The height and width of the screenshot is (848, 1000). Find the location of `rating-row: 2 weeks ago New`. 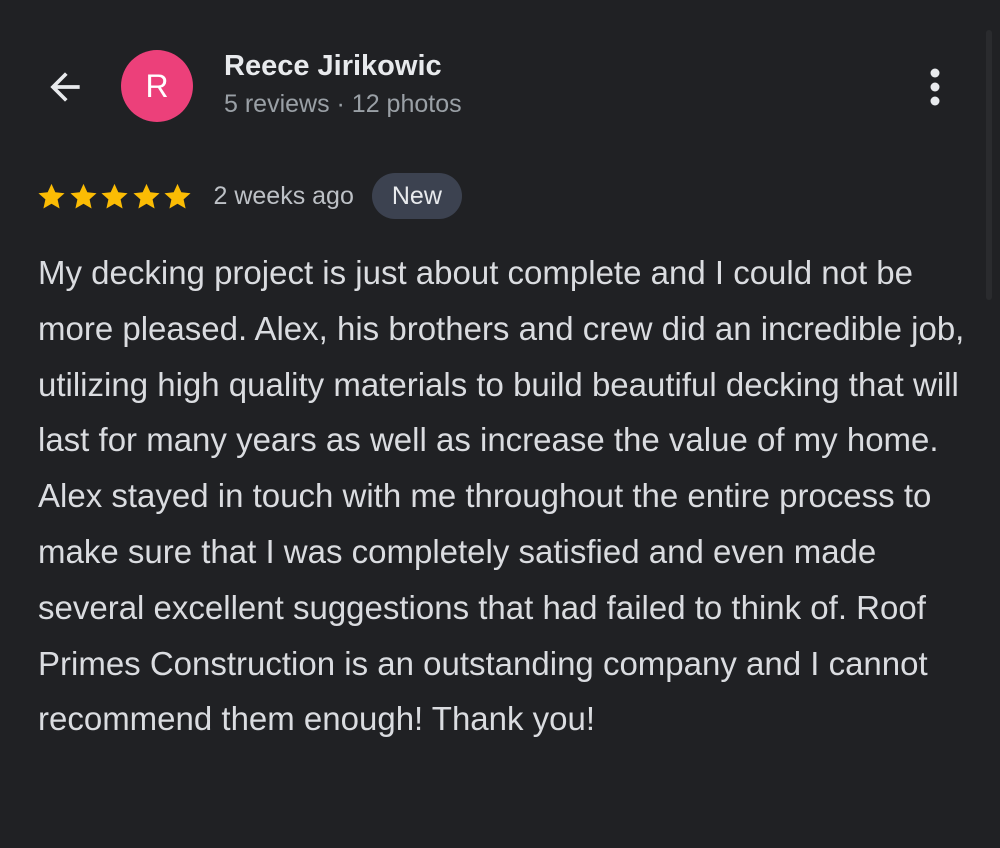

rating-row: 2 weeks ago New is located at coordinates (249, 196).